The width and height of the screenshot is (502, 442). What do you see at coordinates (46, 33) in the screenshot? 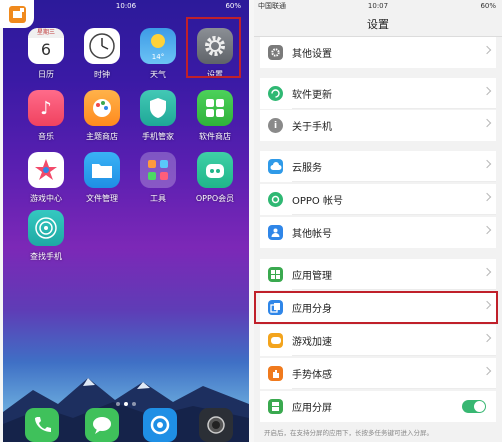
I see `calendar-weekday: 星期三` at bounding box center [46, 33].